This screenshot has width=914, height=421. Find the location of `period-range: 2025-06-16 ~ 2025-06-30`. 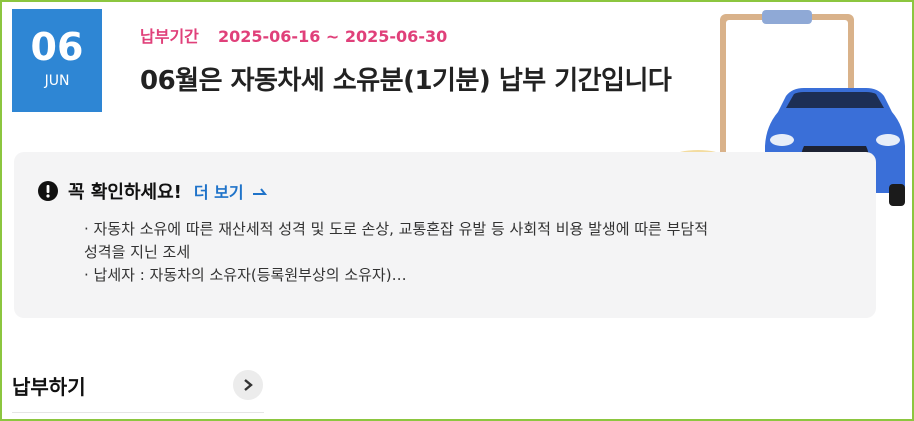

period-range: 2025-06-16 ~ 2025-06-30 is located at coordinates (332, 36).